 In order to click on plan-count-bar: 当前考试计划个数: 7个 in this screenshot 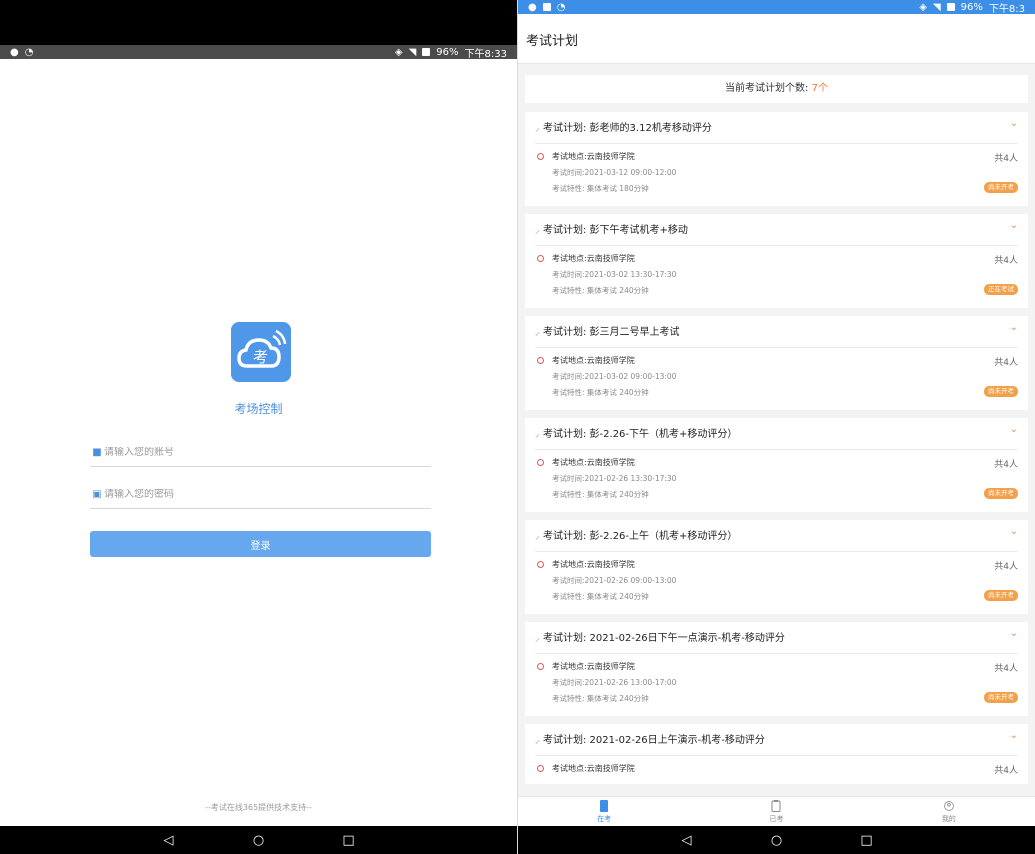, I will do `click(776, 89)`.